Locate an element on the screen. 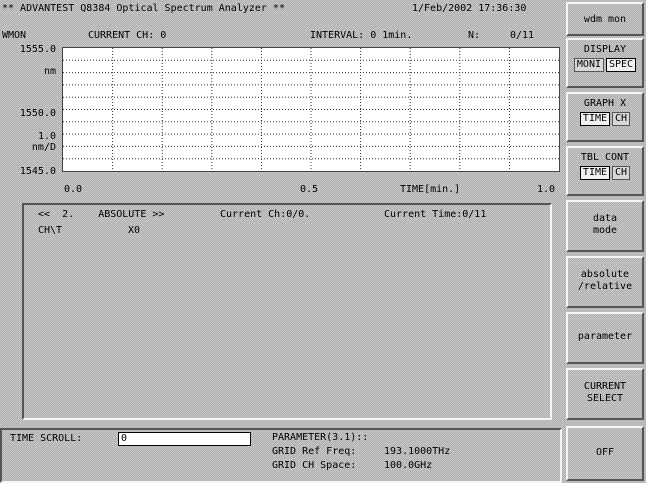 The height and width of the screenshot is (483, 646). display-softkey: DISPLAY MONI SPEC is located at coordinates (605, 63).